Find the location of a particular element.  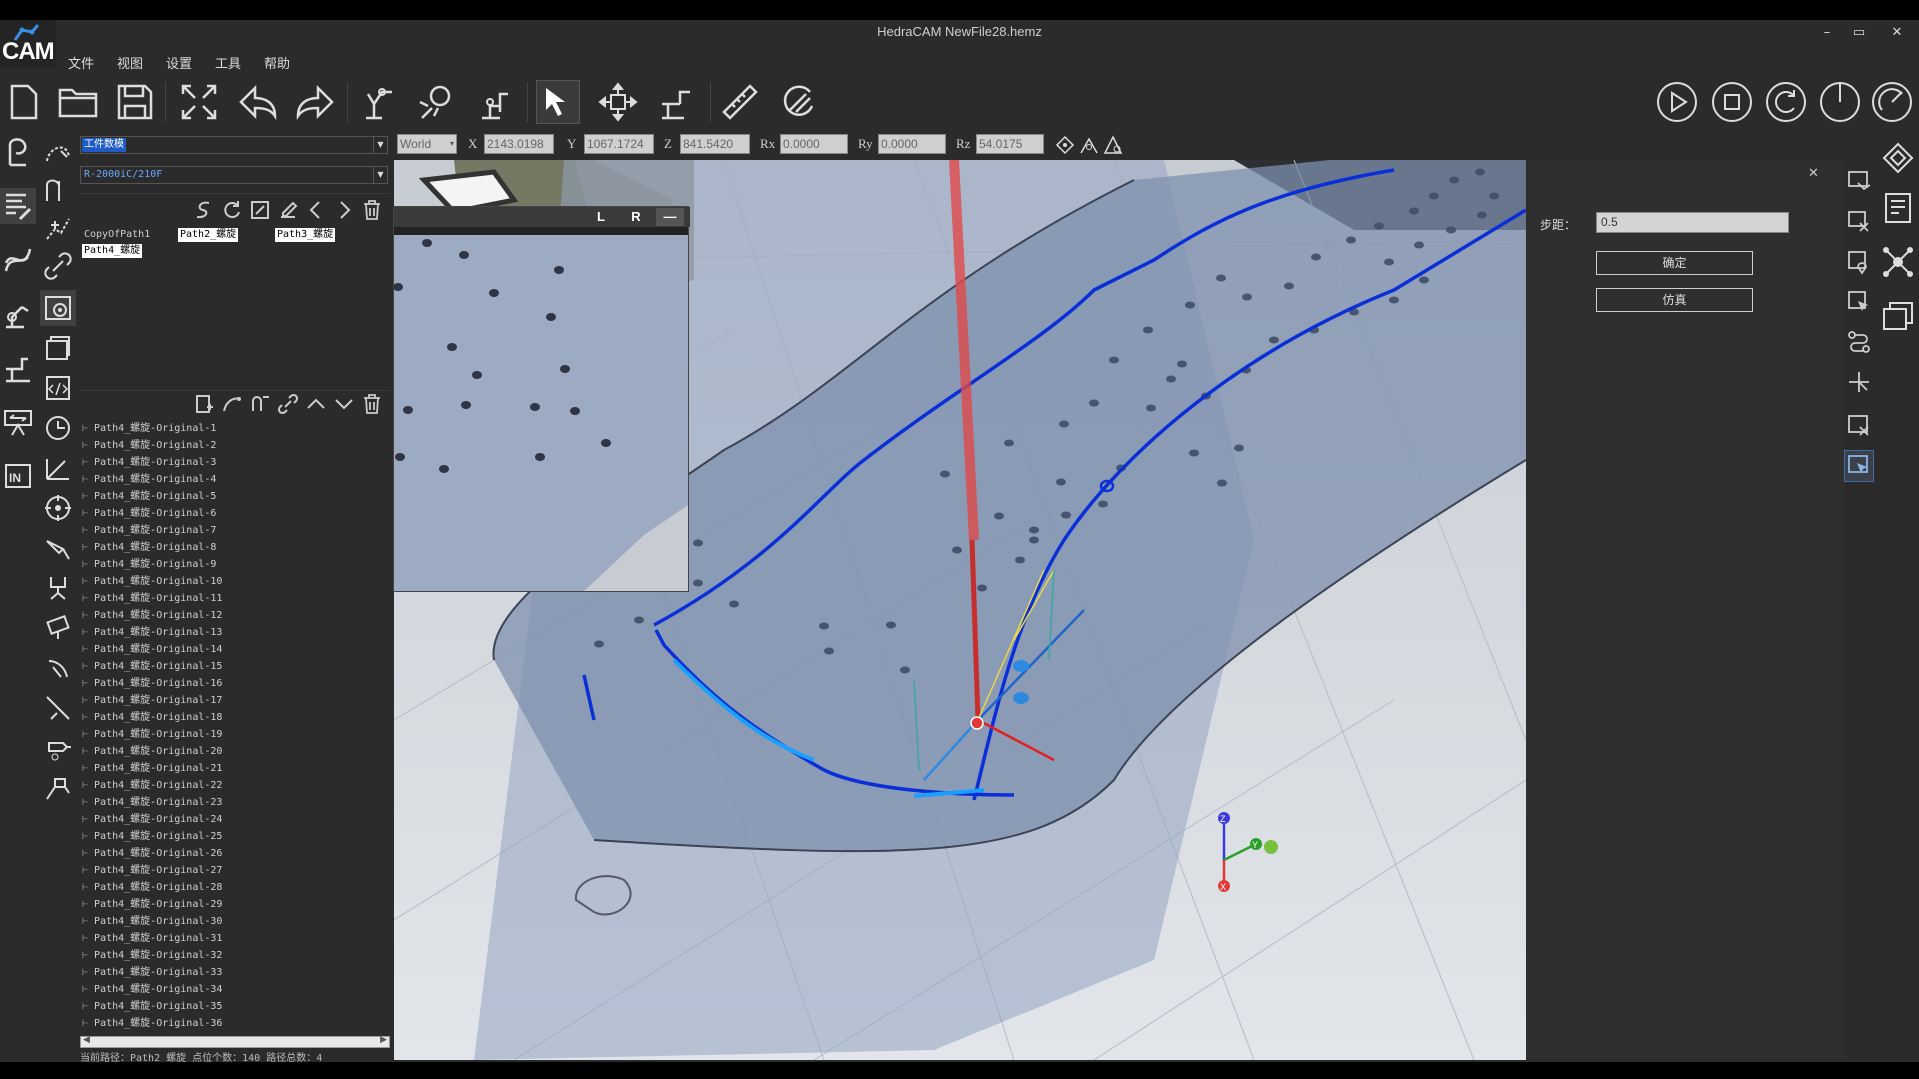

path-tab-path3: Path3_螺旋 is located at coordinates (305, 235).